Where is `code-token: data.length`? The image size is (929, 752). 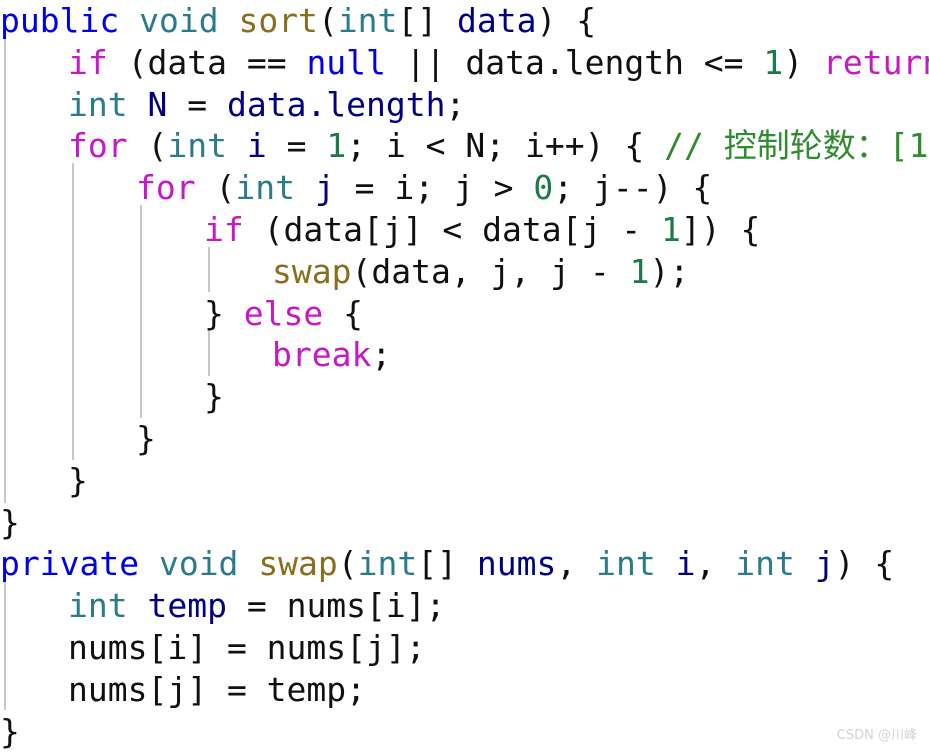
code-token: data.length is located at coordinates (336, 104).